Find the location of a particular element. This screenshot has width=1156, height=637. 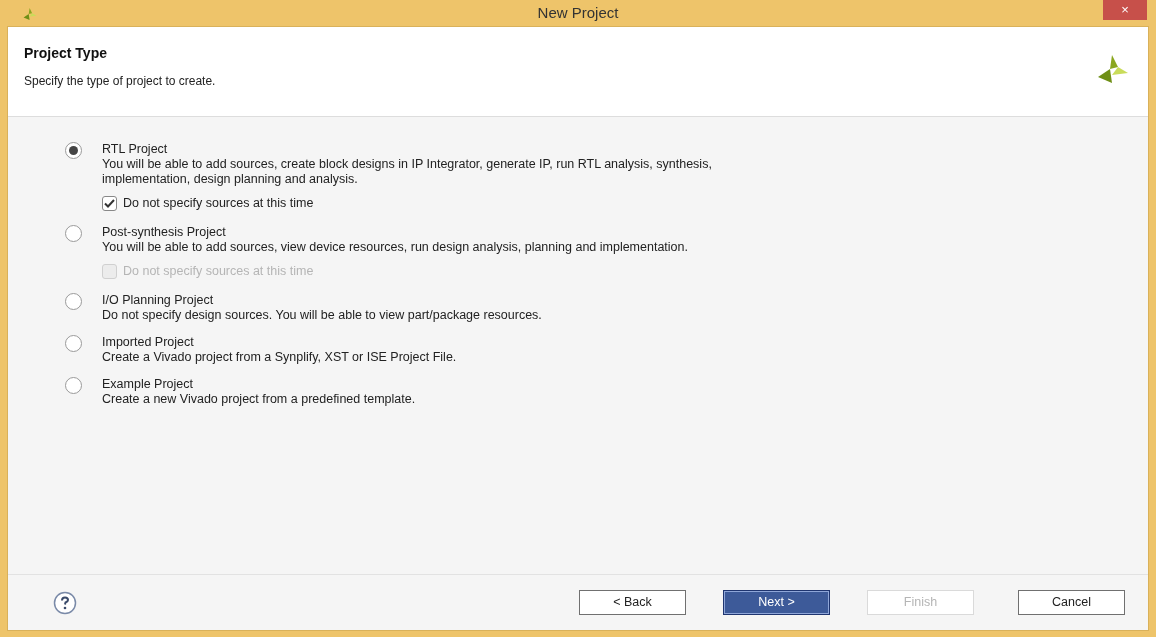

option-label: Post-synthesis Project is located at coordinates (422, 231).